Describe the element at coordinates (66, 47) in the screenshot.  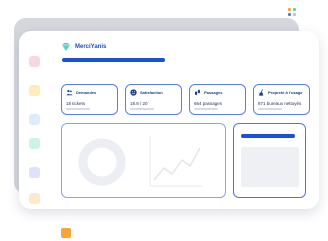
I see `diamond-icon` at that location.